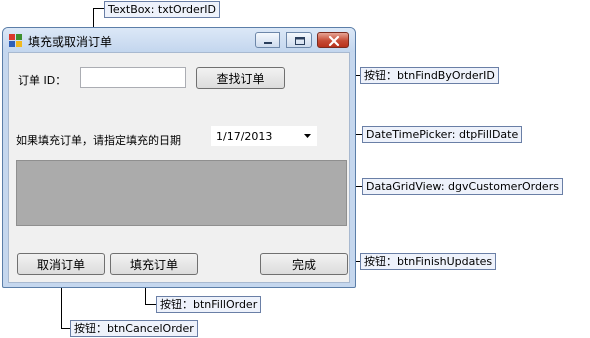 This screenshot has width=590, height=338. I want to click on close-button, so click(333, 40).